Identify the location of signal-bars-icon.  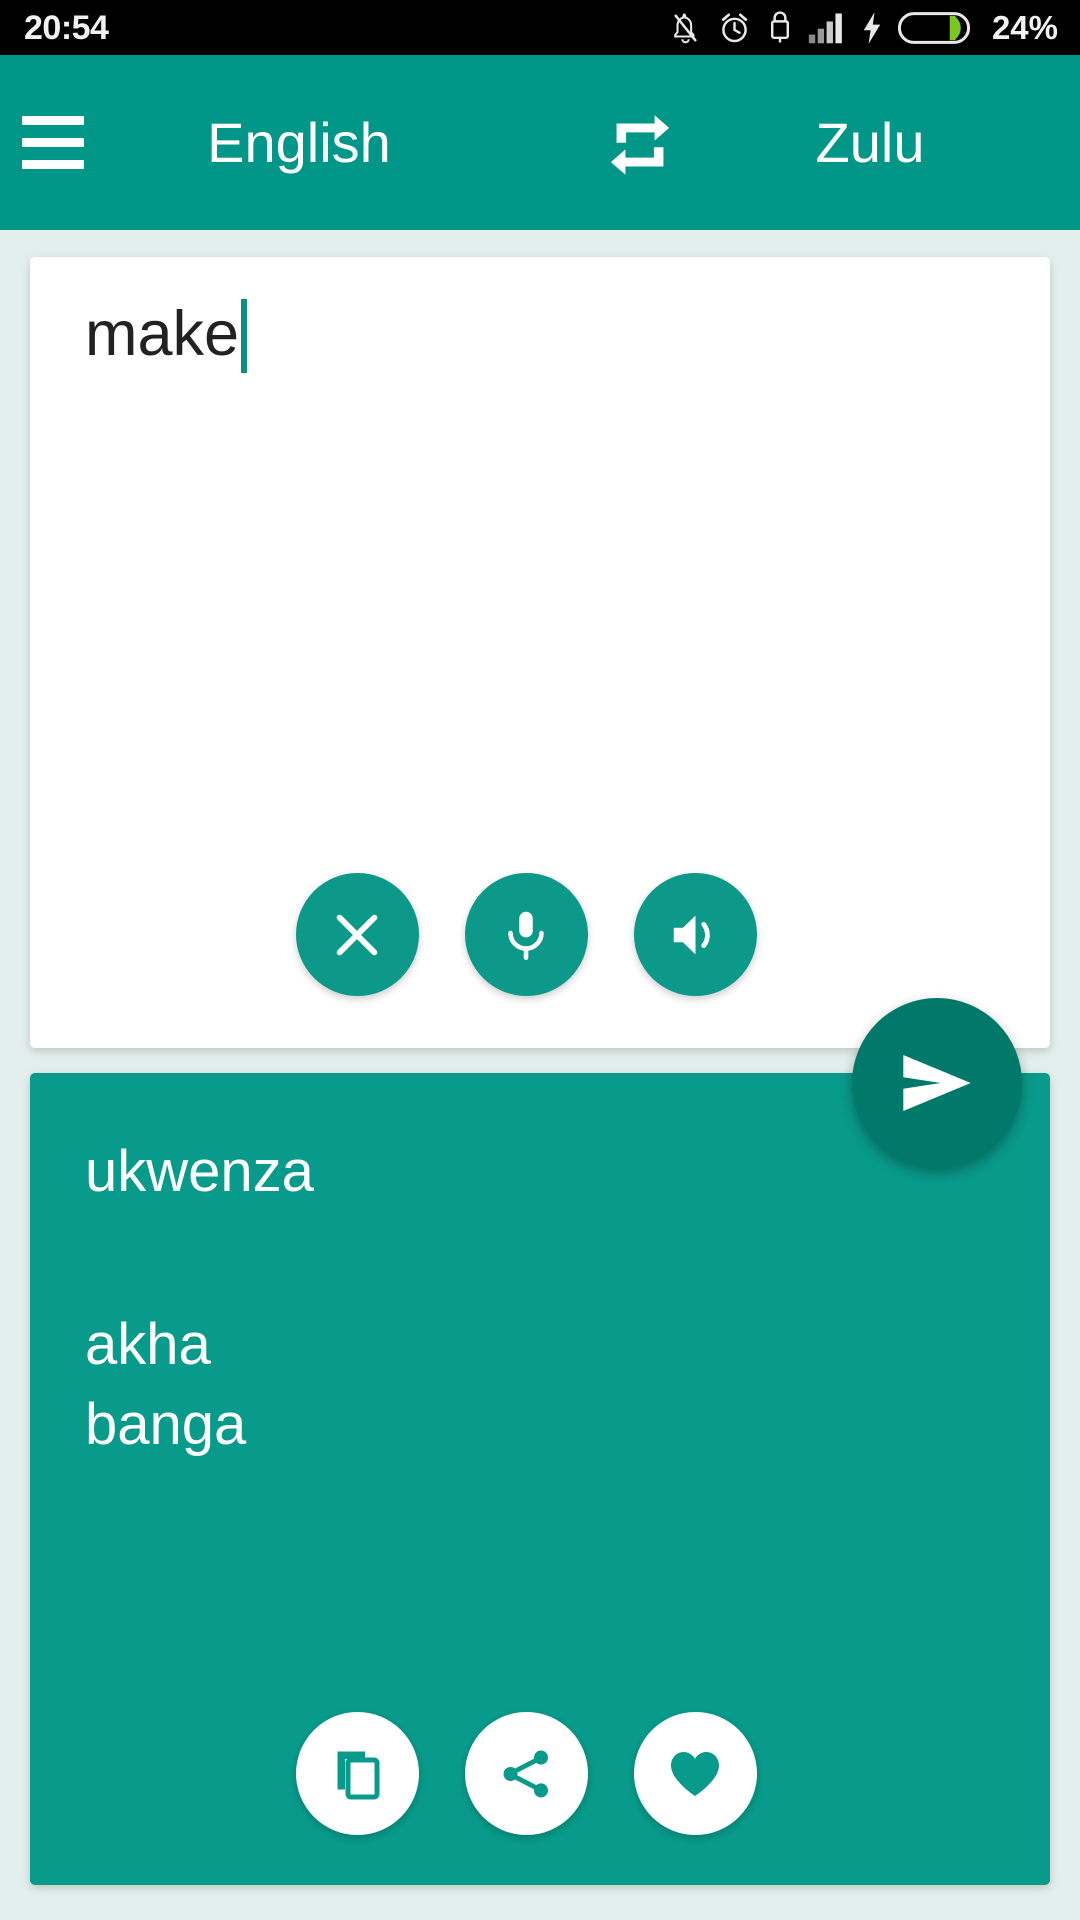
(825, 27).